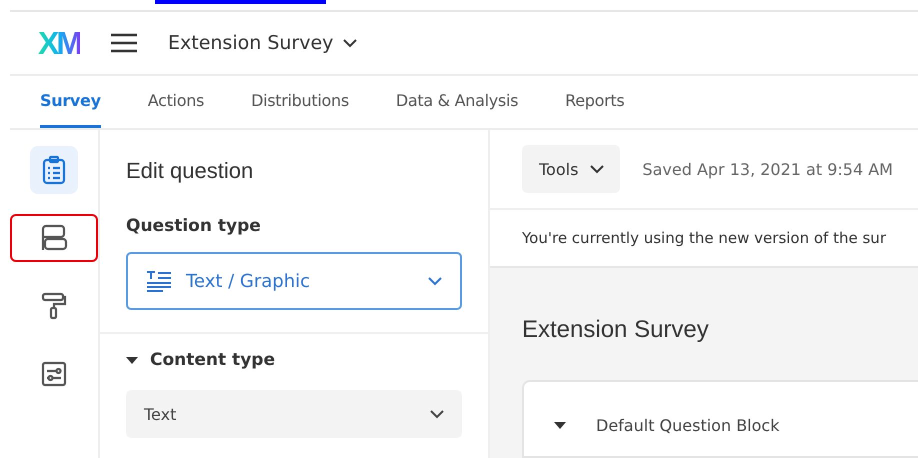  I want to click on section-toggle: Content type, so click(294, 360).